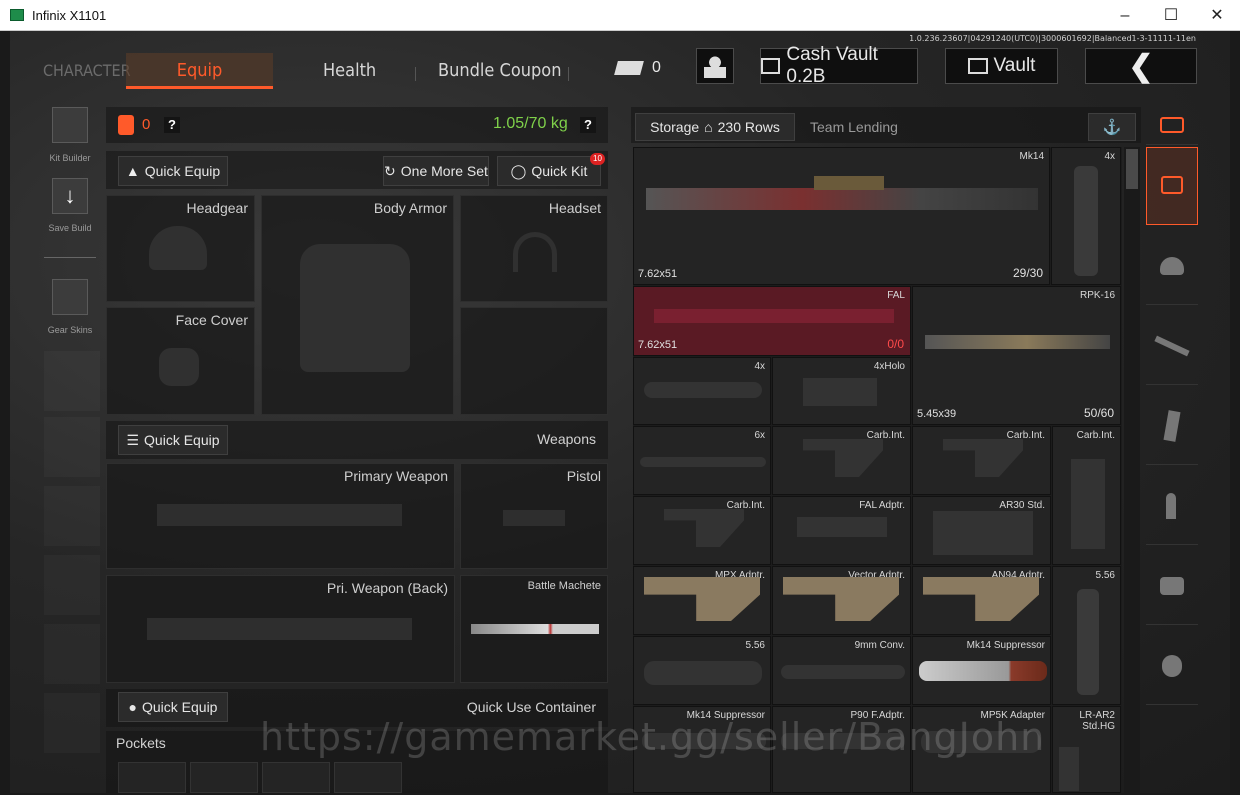 This screenshot has width=1240, height=795. I want to click on category-all, so click(1172, 126).